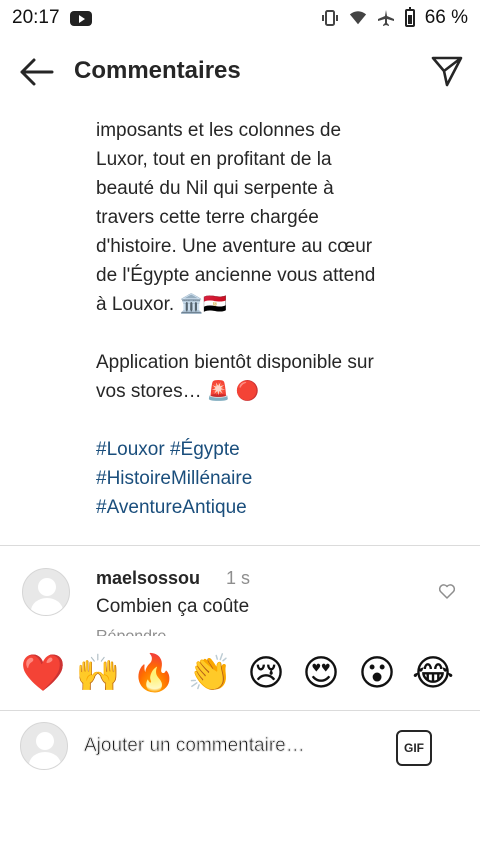 This screenshot has height=854, width=480. I want to click on like-heart-icon, so click(447, 591).